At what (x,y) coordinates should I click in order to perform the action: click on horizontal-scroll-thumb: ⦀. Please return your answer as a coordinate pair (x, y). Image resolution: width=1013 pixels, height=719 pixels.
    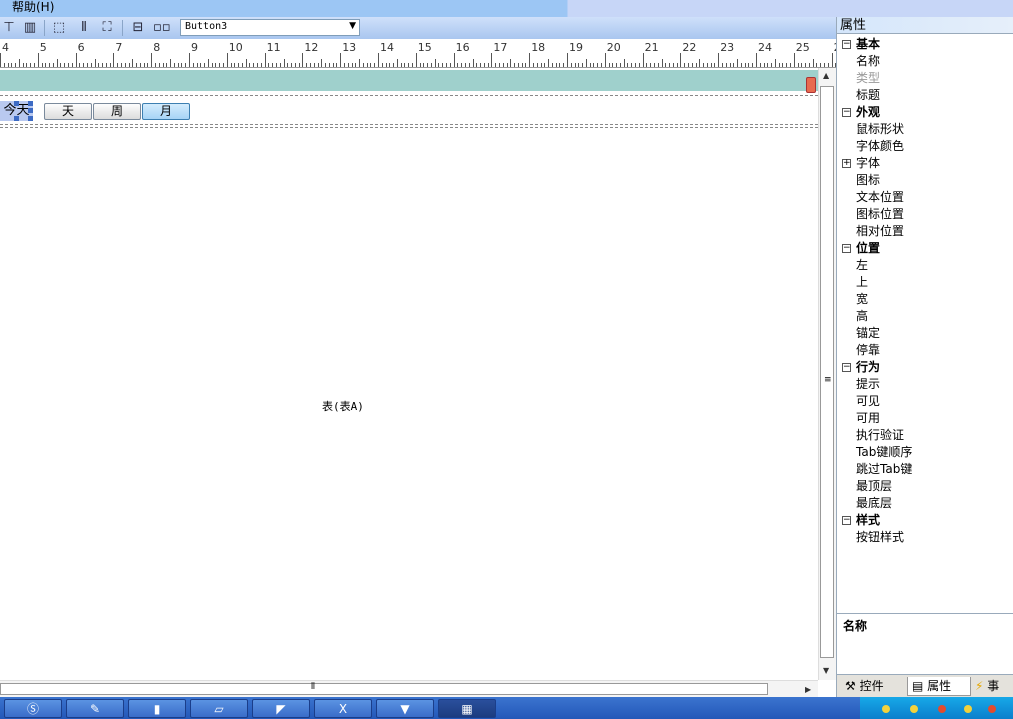
    Looking at the image, I should click on (384, 688).